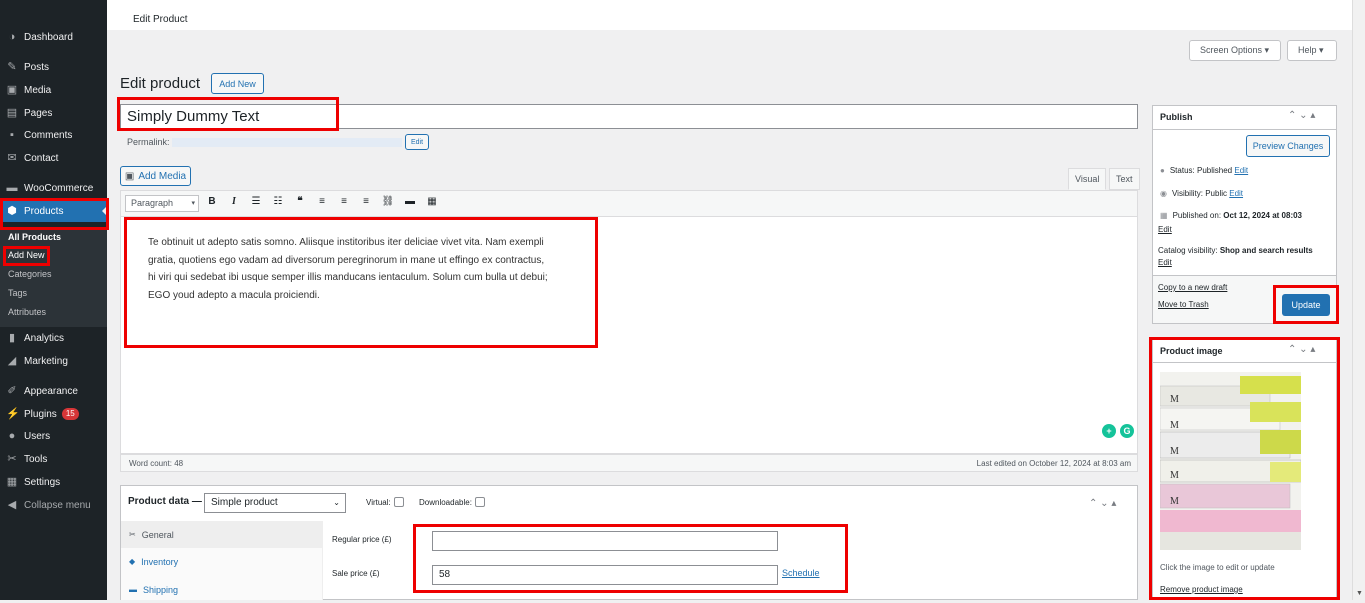  What do you see at coordinates (417, 142) in the screenshot?
I see `permalink-edit-button: Edit` at bounding box center [417, 142].